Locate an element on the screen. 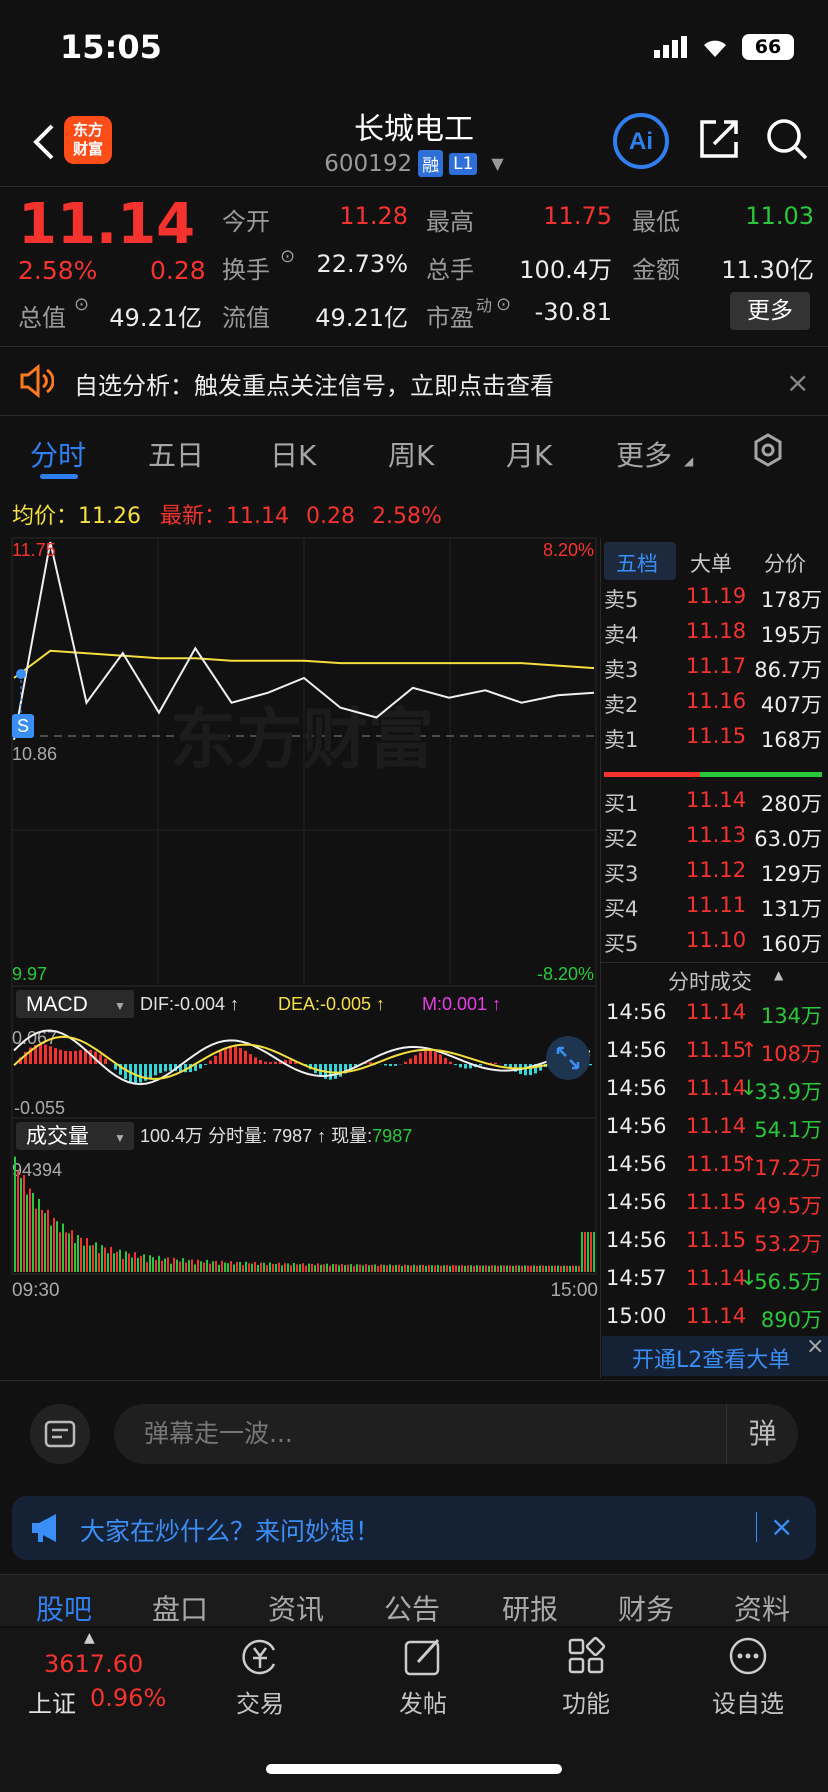  tab-announcements: 公告 is located at coordinates (412, 1608).